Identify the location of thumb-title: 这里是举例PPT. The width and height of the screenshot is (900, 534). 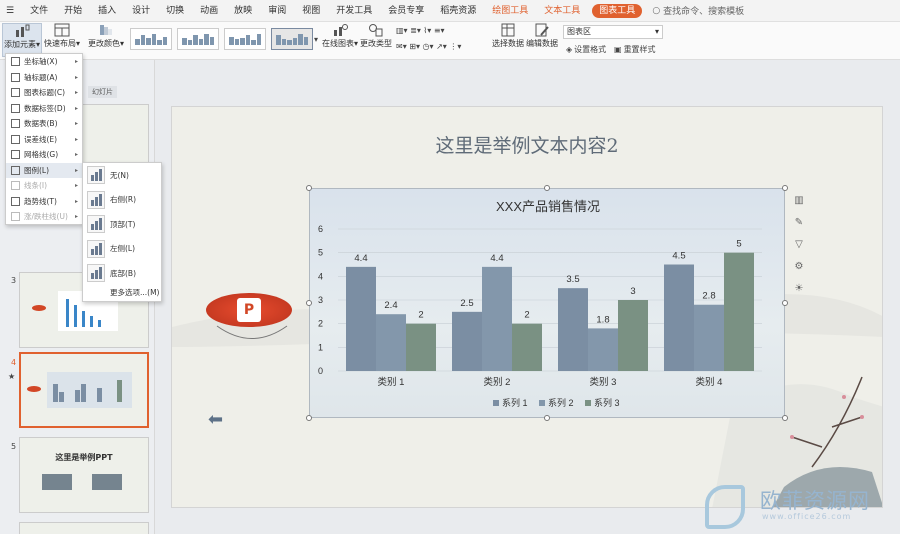
(84, 457).